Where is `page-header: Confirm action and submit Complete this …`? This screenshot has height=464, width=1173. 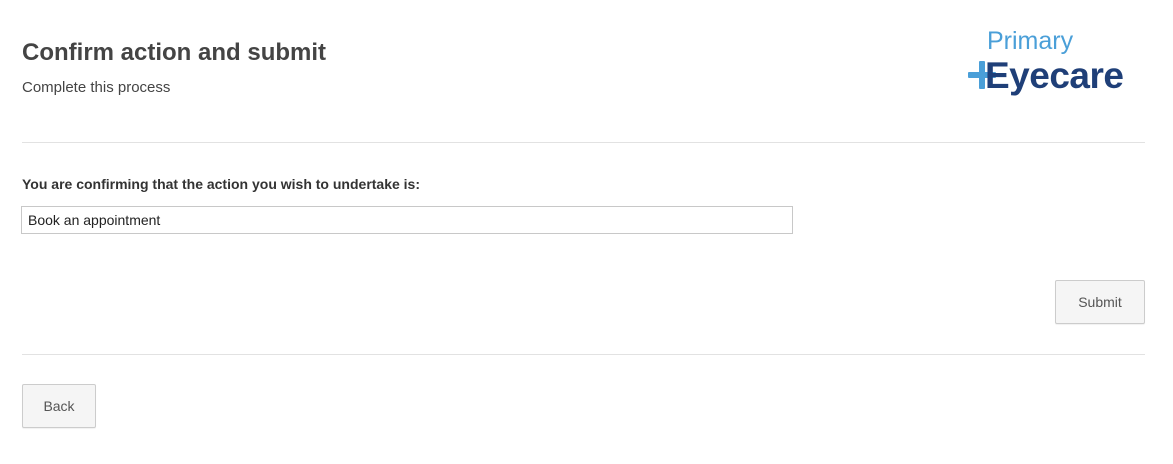
page-header: Confirm action and submit Complete this … is located at coordinates (174, 67).